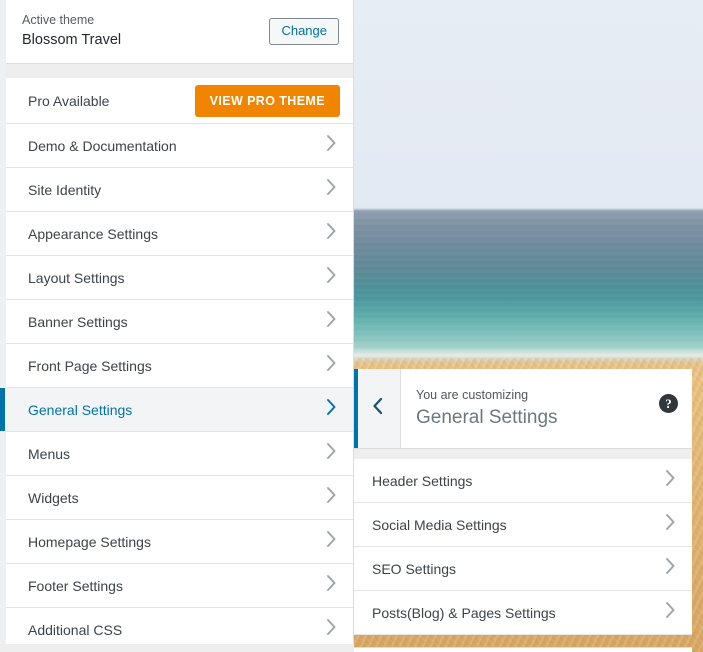 Image resolution: width=703 pixels, height=652 pixels. Describe the element at coordinates (75, 585) in the screenshot. I see `sidebar-item-label: Footer Settings` at that location.